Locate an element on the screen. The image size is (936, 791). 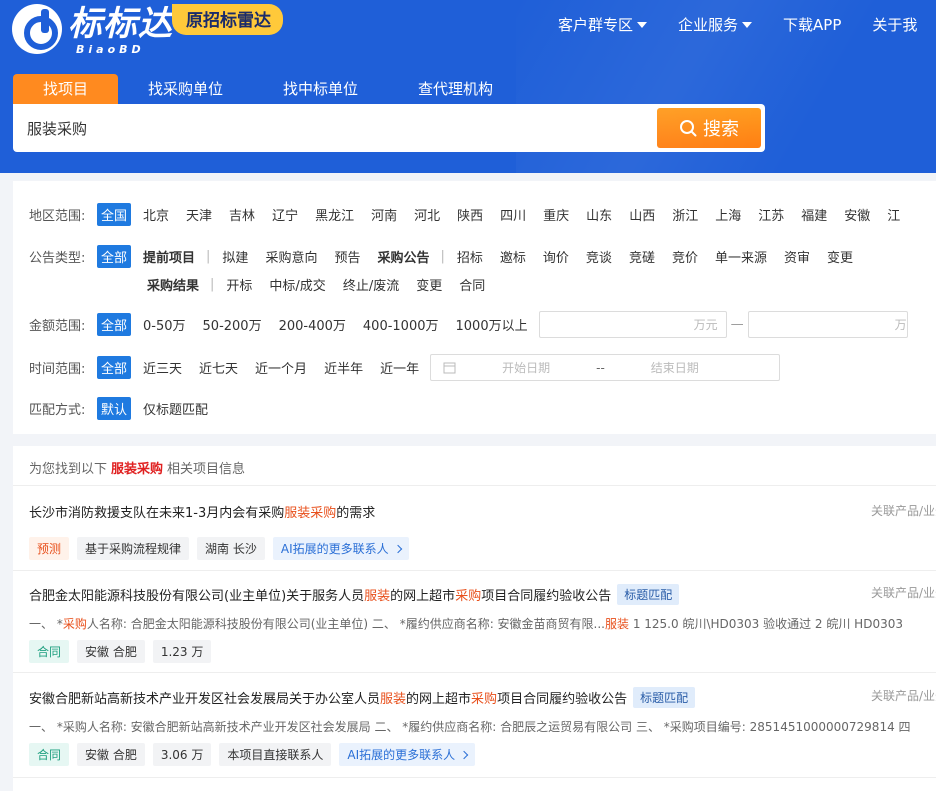
region-option: 天津 is located at coordinates (199, 214).